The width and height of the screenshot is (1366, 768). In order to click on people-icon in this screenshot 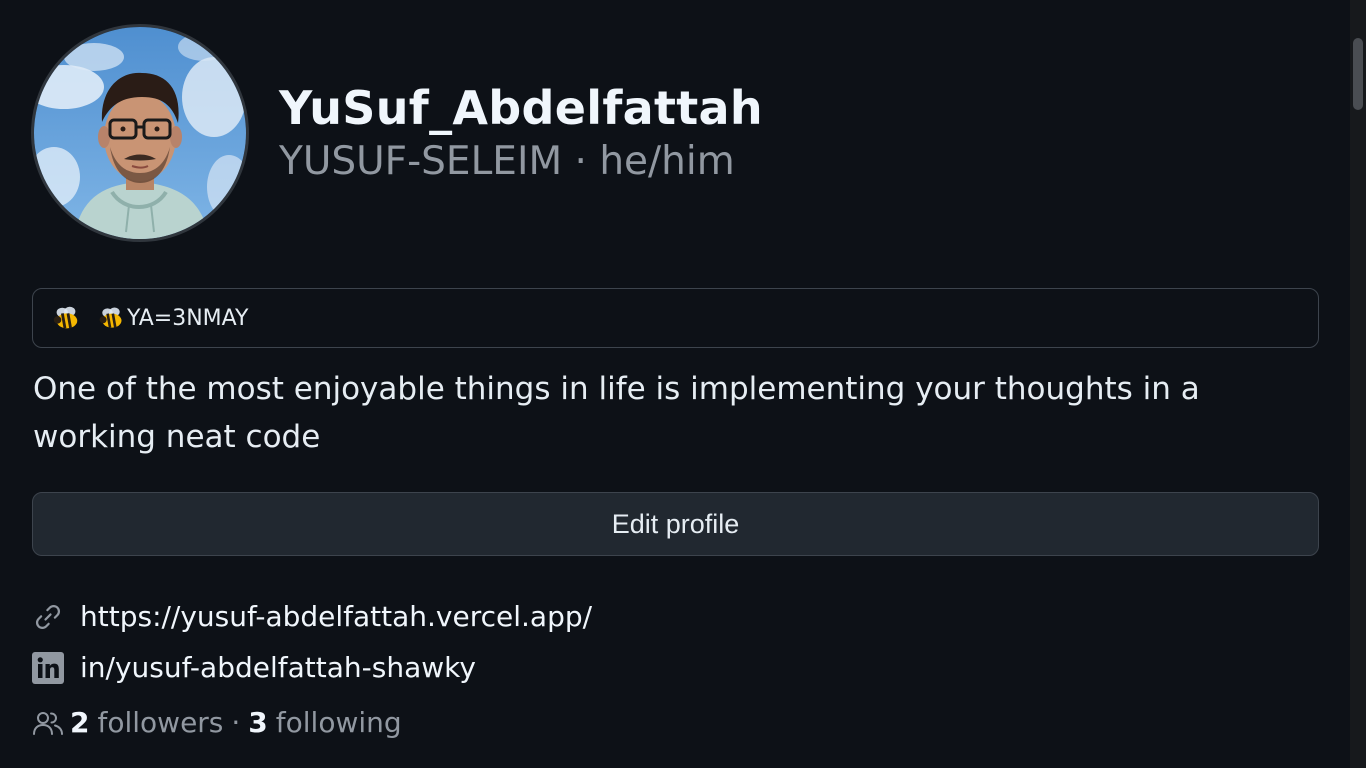, I will do `click(48, 723)`.